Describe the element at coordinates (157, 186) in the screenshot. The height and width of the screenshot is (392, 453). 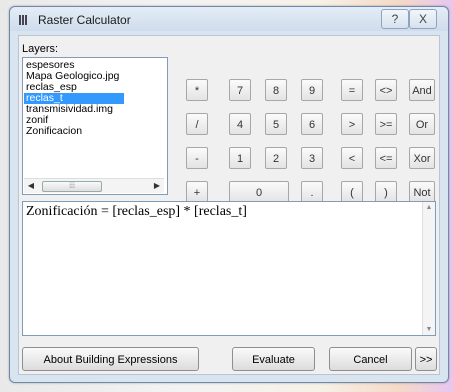
I see `scroll-right-icon: ▶` at that location.